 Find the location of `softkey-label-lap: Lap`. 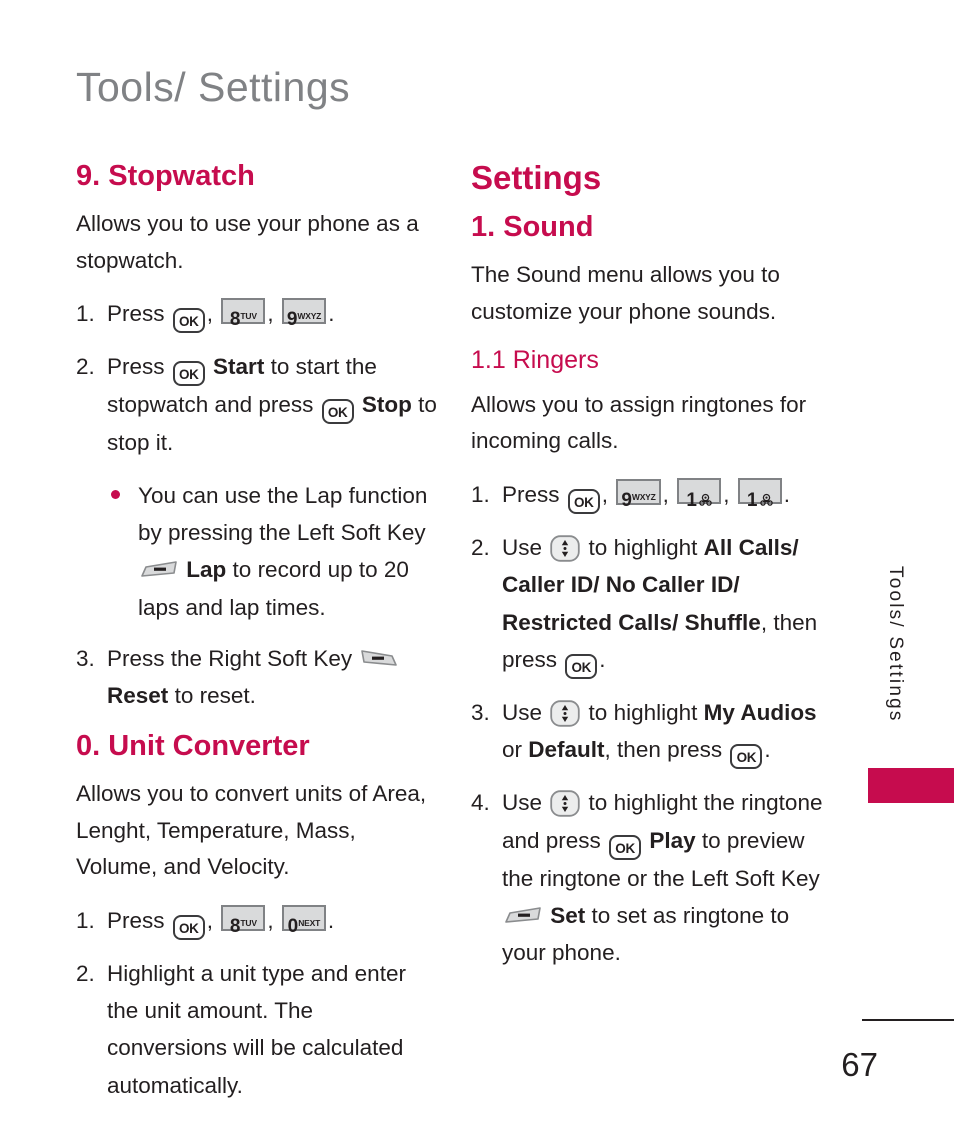

softkey-label-lap: Lap is located at coordinates (206, 570).